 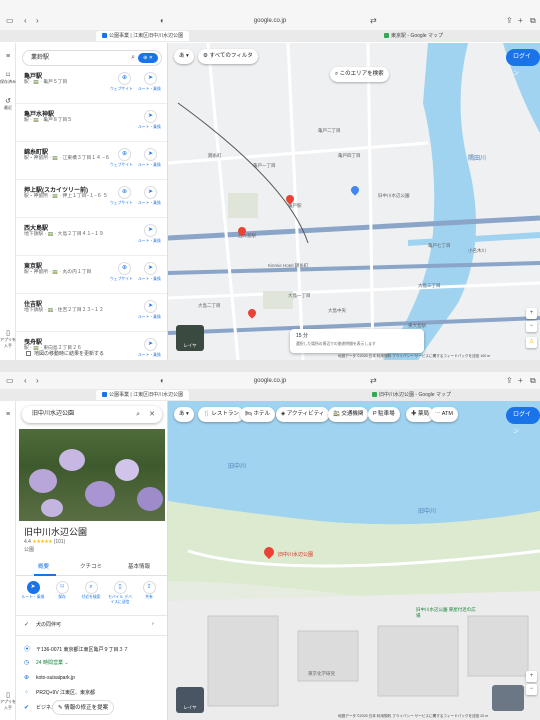 What do you see at coordinates (228, 56) in the screenshot?
I see `filter-all-button: ⚙ すべてのフィルタ` at bounding box center [228, 56].